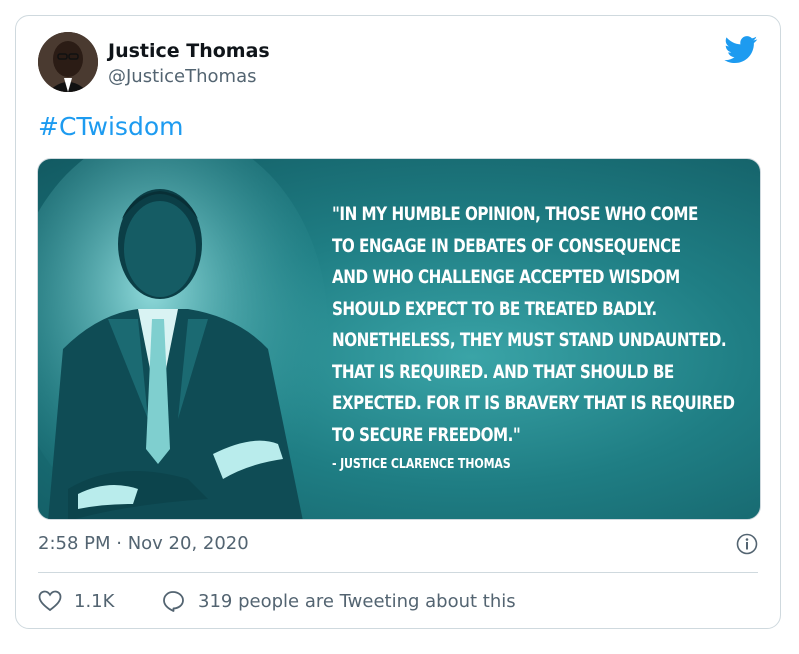  I want to click on author-name: Justice Thomas, so click(189, 51).